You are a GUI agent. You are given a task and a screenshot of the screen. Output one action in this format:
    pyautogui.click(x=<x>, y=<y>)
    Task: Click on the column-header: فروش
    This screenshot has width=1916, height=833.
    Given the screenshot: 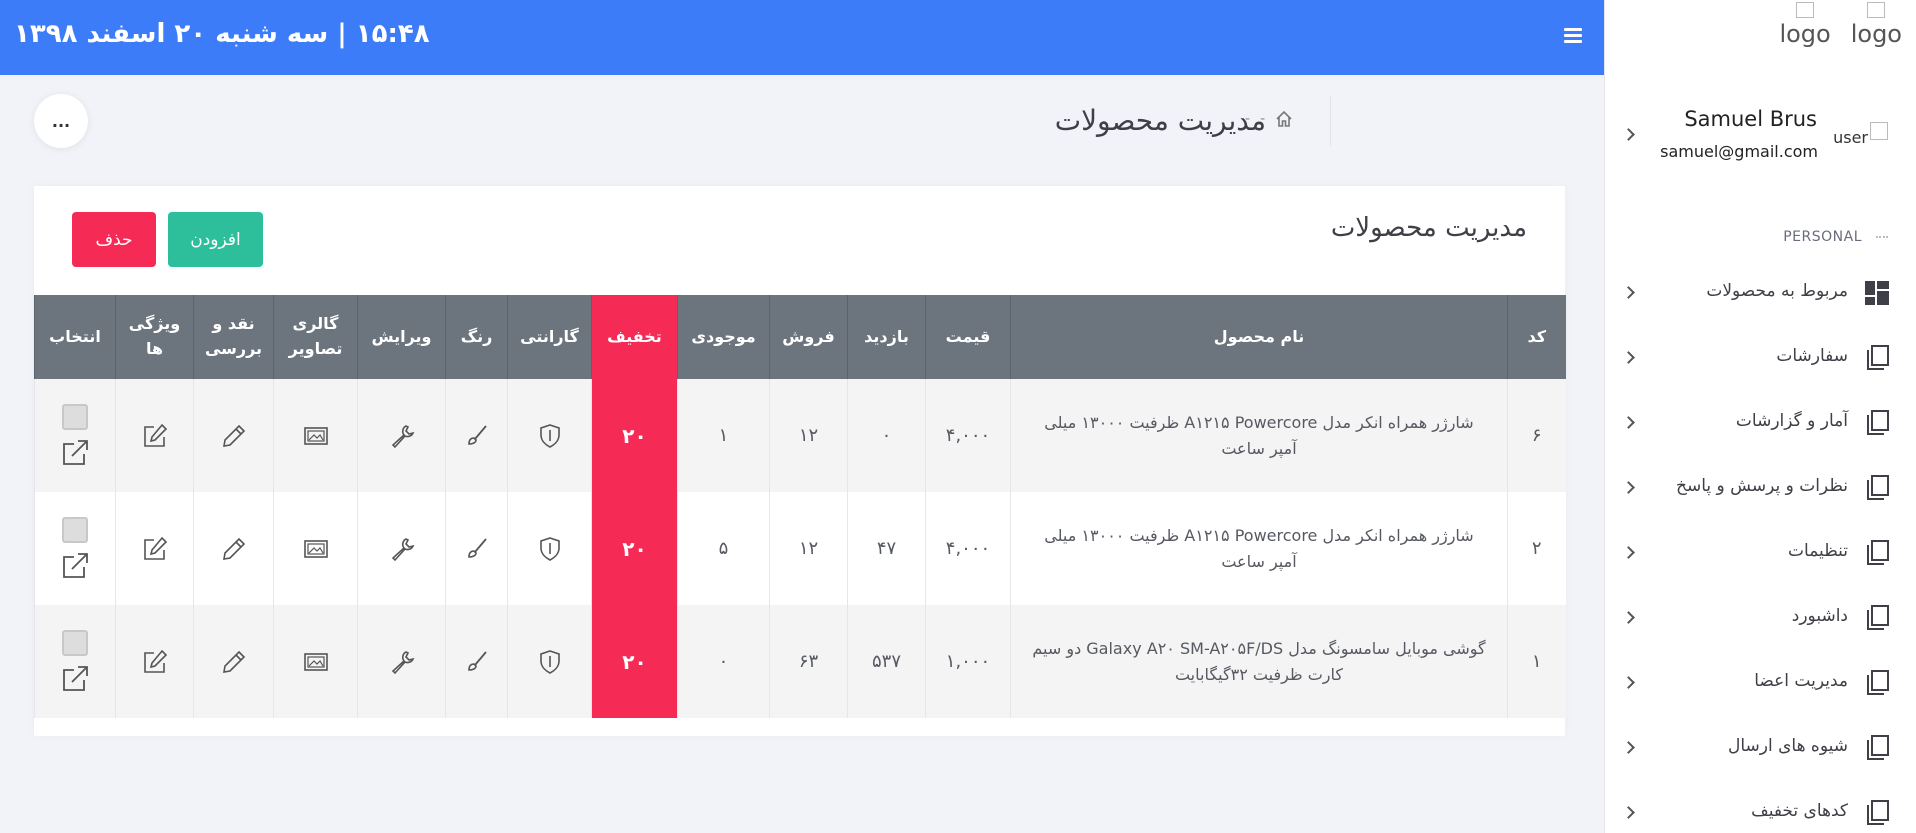 What is the action you would take?
    pyautogui.click(x=808, y=337)
    